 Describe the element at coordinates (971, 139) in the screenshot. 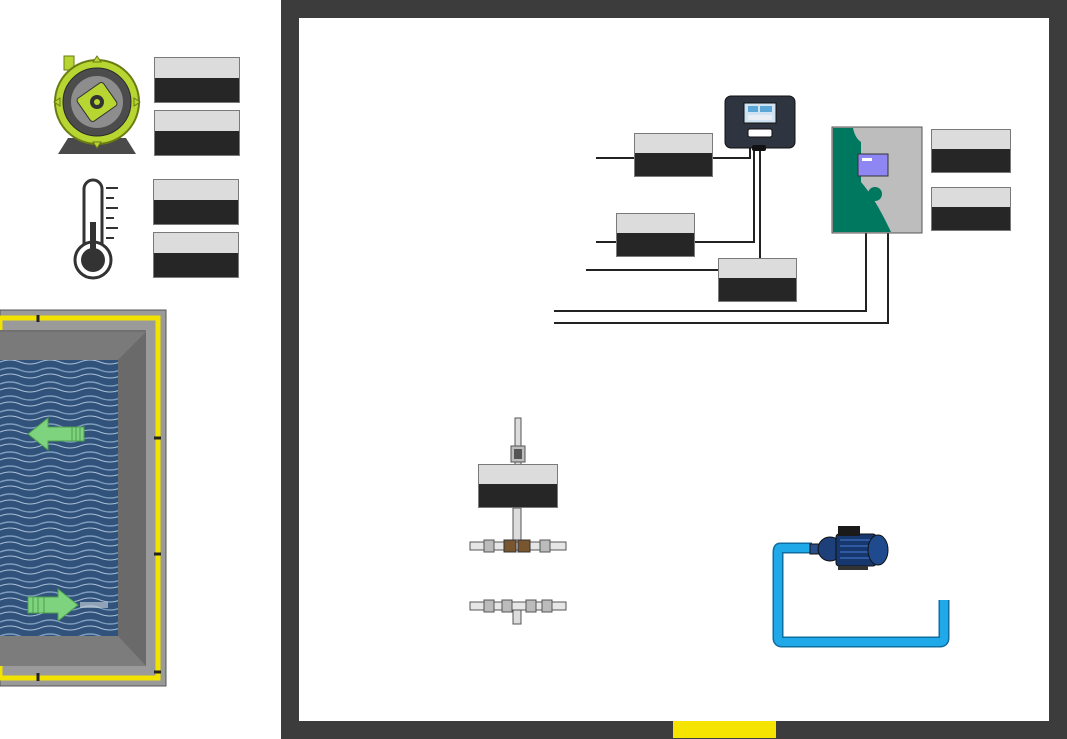

I see `panel-tag-1-label` at that location.